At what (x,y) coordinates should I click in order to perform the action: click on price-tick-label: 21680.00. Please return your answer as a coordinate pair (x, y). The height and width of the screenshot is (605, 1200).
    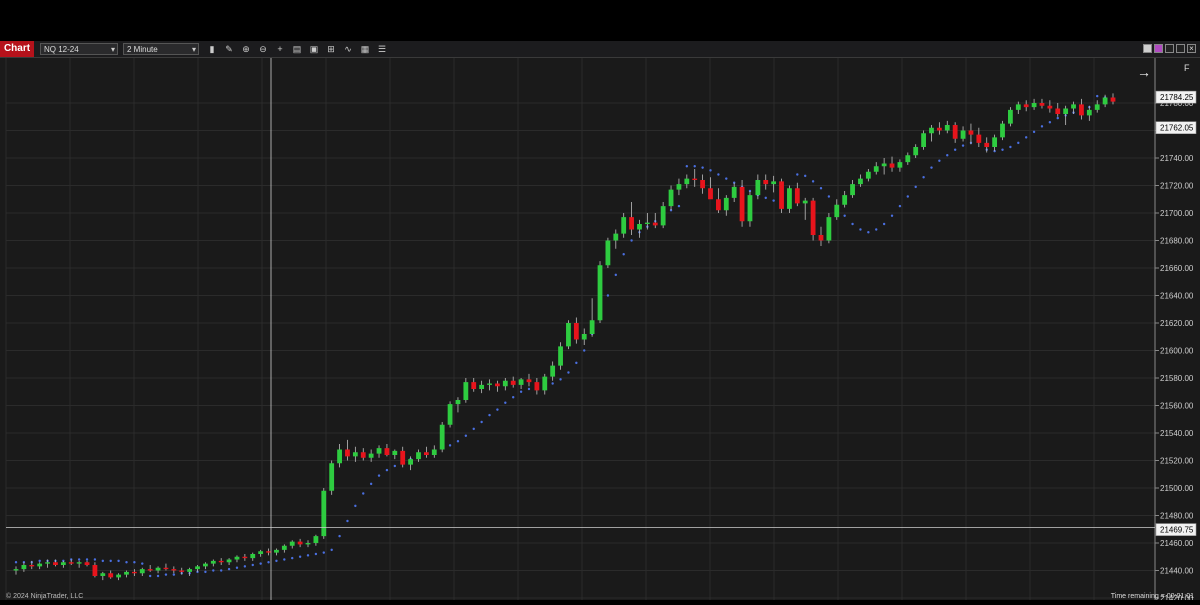
    Looking at the image, I should click on (1177, 241).